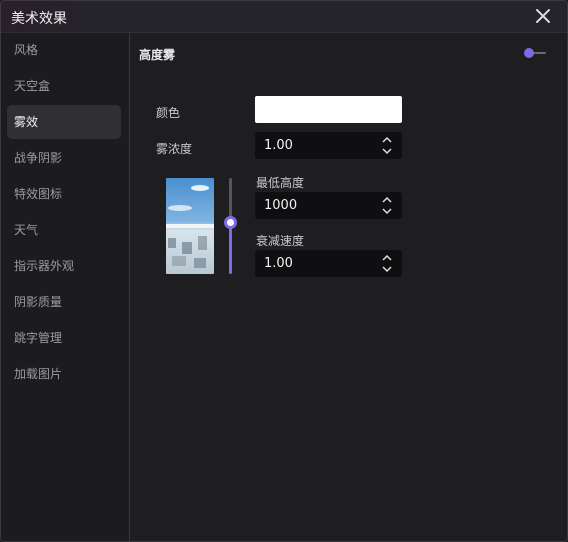  What do you see at coordinates (64, 122) in the screenshot?
I see `sidebar-item-fog: 雾效` at bounding box center [64, 122].